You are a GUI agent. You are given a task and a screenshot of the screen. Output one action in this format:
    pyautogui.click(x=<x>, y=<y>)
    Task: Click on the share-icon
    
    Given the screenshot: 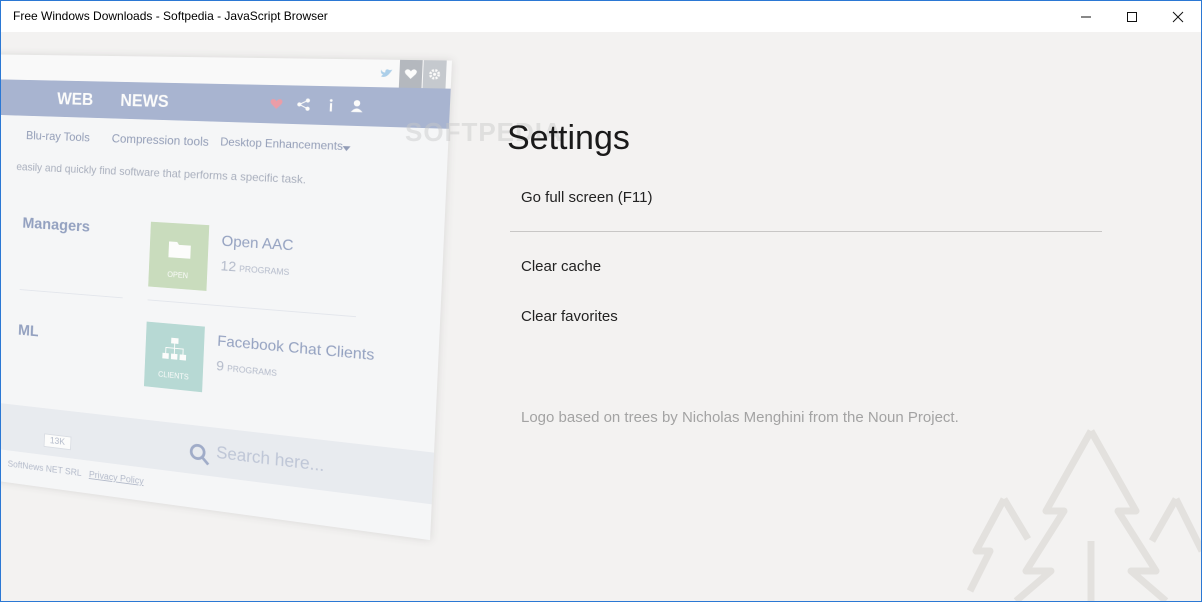 What is the action you would take?
    pyautogui.click(x=303, y=104)
    